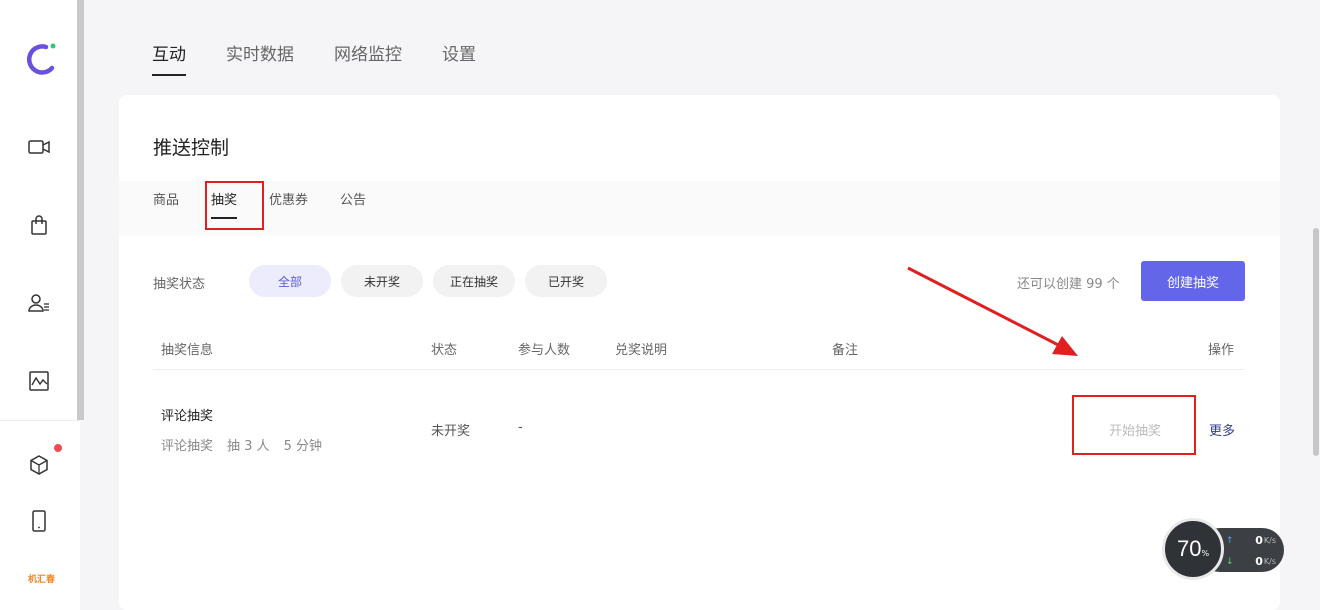  Describe the element at coordinates (1205, 553) in the screenshot. I see `gauge-percent-sign: %` at that location.